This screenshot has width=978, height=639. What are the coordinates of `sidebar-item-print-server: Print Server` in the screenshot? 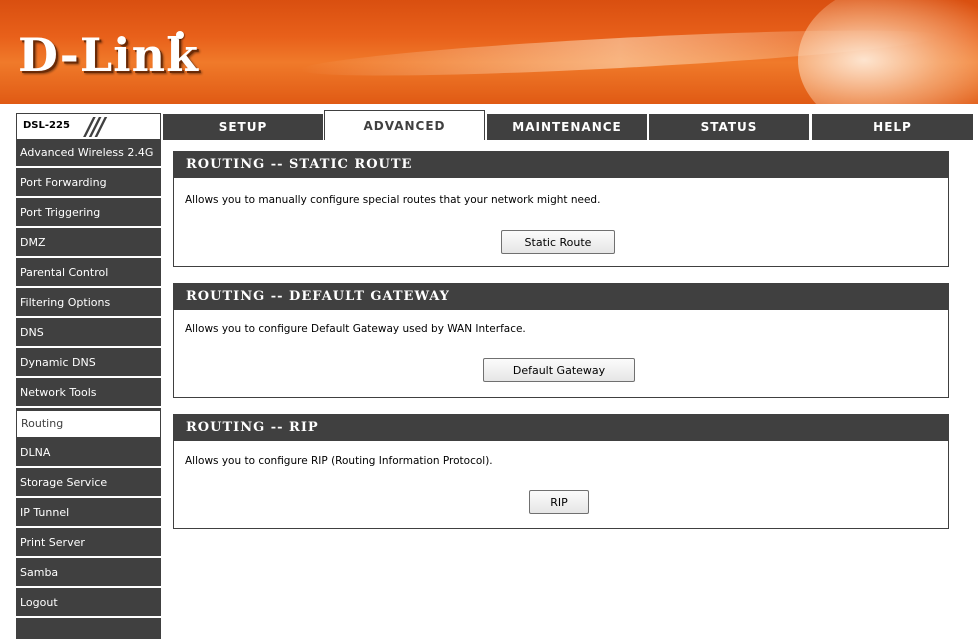 It's located at (88, 544).